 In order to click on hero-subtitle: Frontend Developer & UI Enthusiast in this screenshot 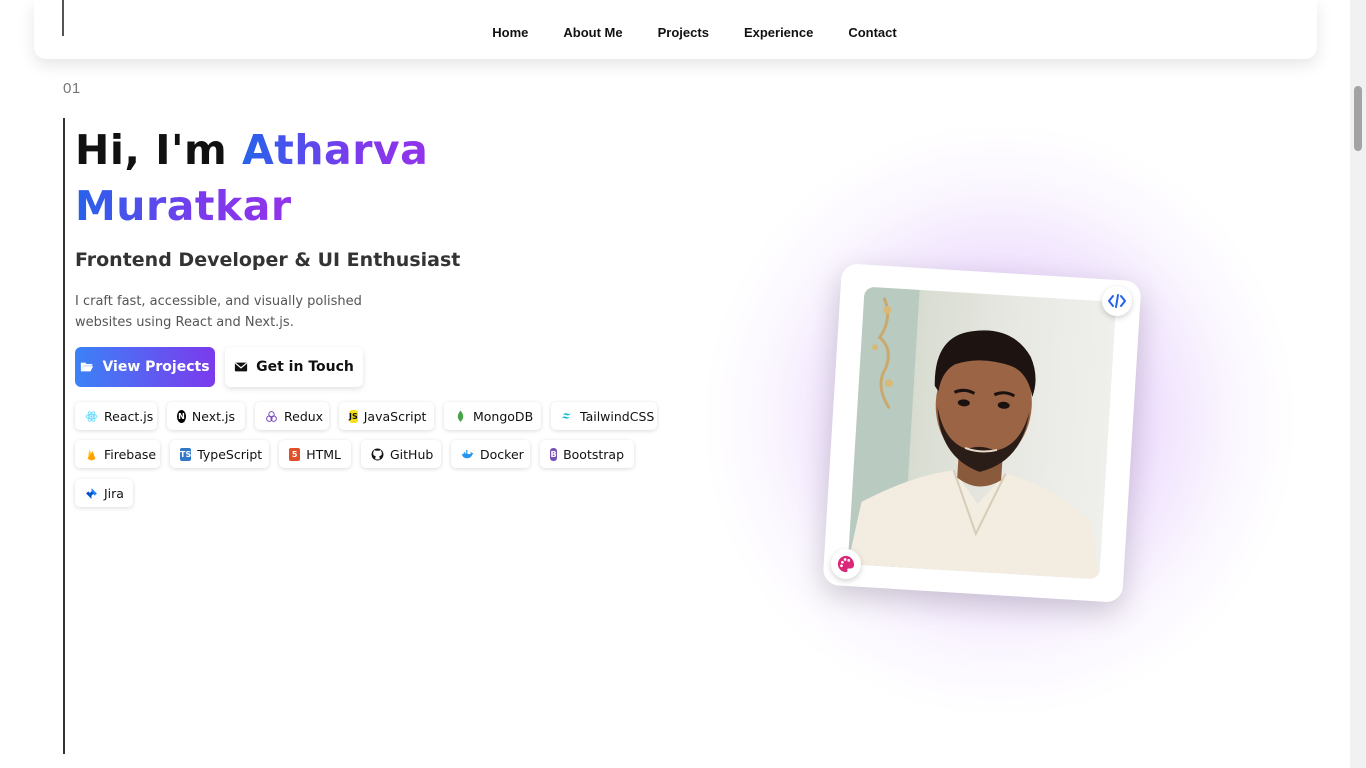, I will do `click(268, 260)`.